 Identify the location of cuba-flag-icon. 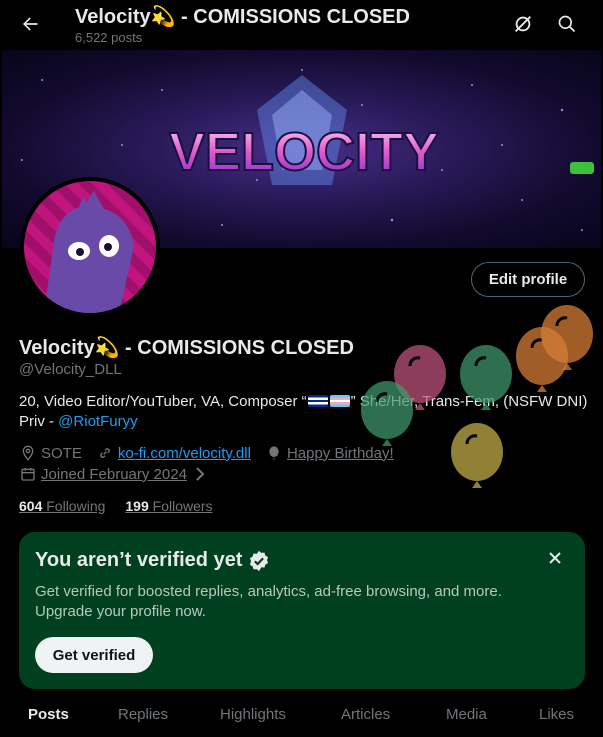
(317, 401).